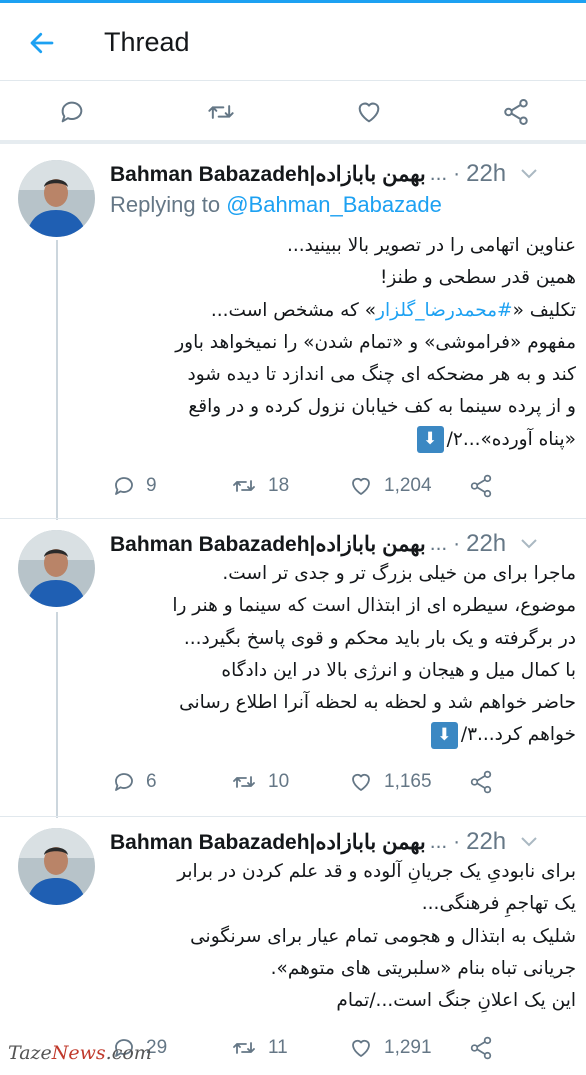  What do you see at coordinates (293, 43) in the screenshot?
I see `app-header: Thread` at bounding box center [293, 43].